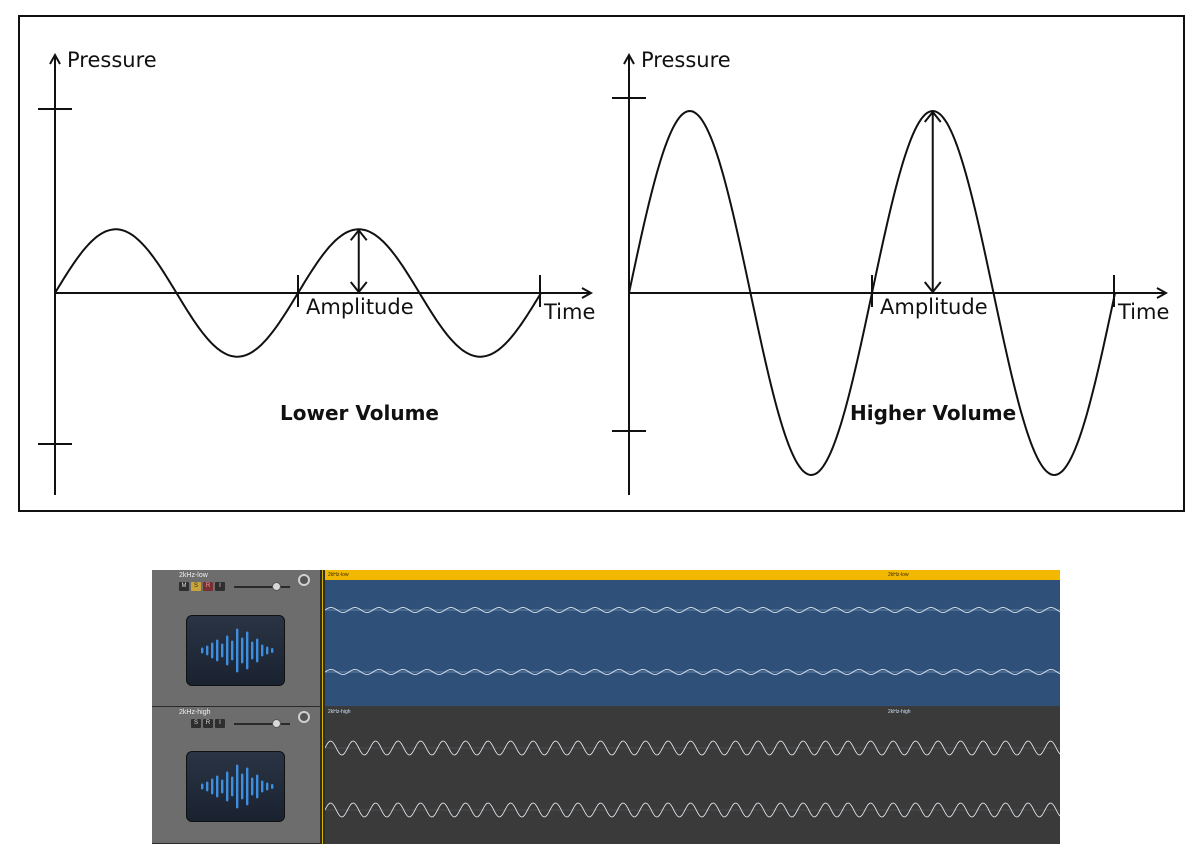 This screenshot has height=860, width=1204. Describe the element at coordinates (322, 707) in the screenshot. I see `playhead` at that location.